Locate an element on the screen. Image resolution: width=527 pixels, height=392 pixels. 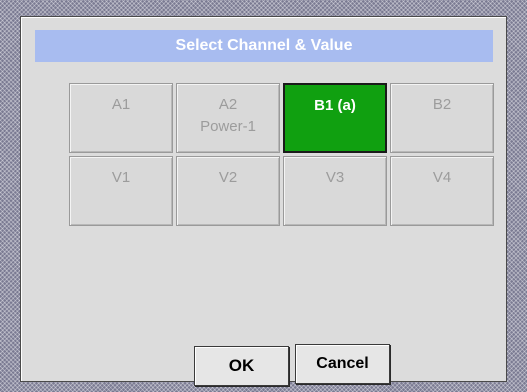
dialog-title: Select Channel & Value is located at coordinates (264, 45).